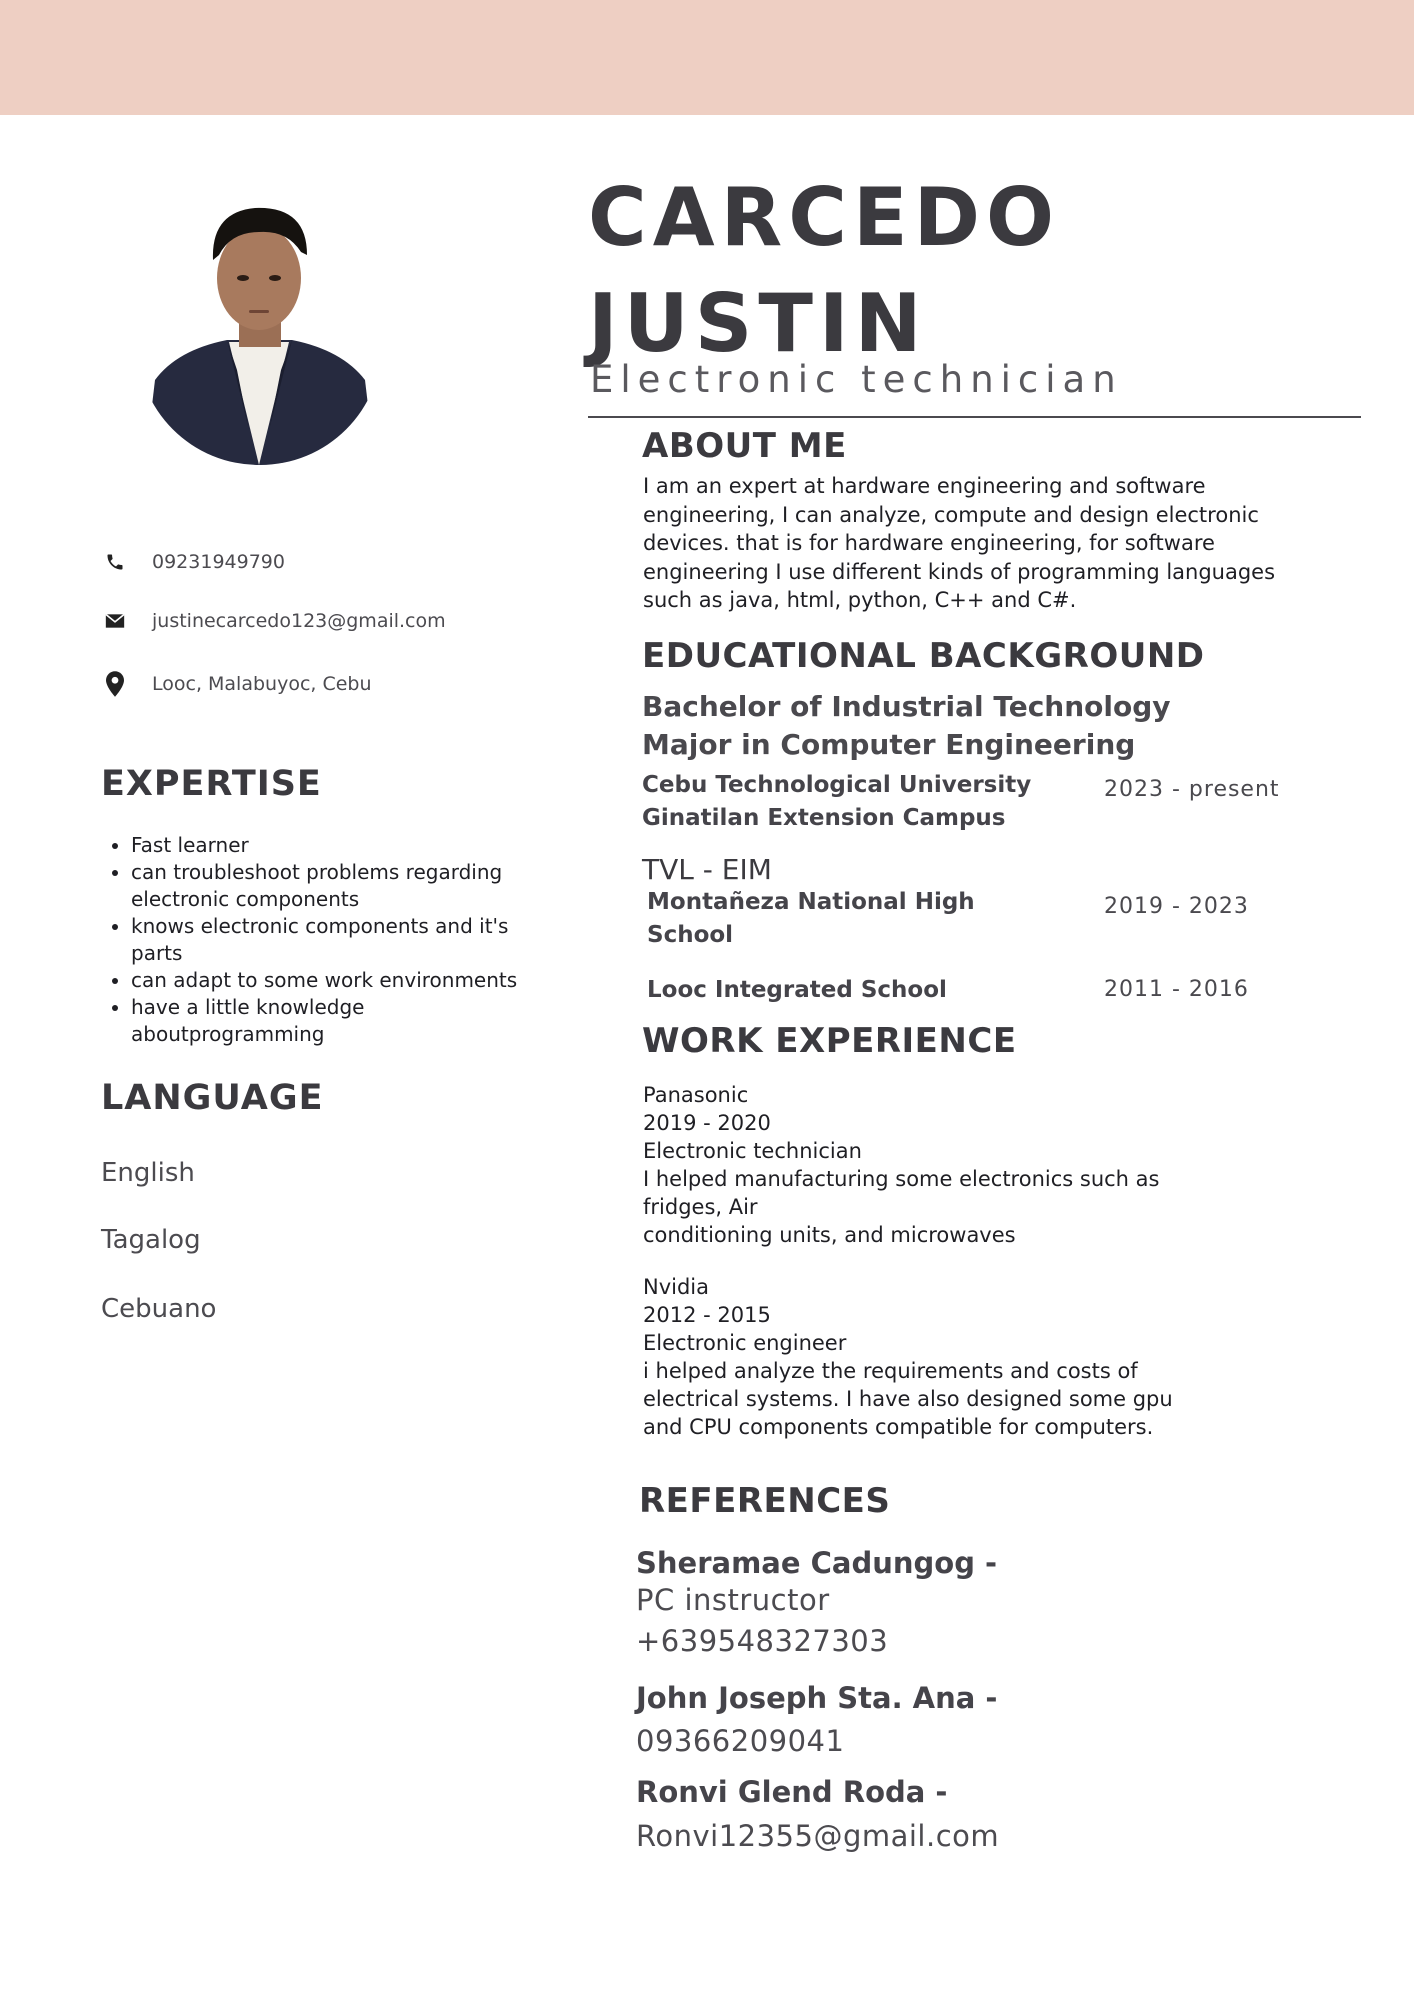 Image resolution: width=1414 pixels, height=2000 pixels. I want to click on job-years: 2012 - 2015, so click(707, 1315).